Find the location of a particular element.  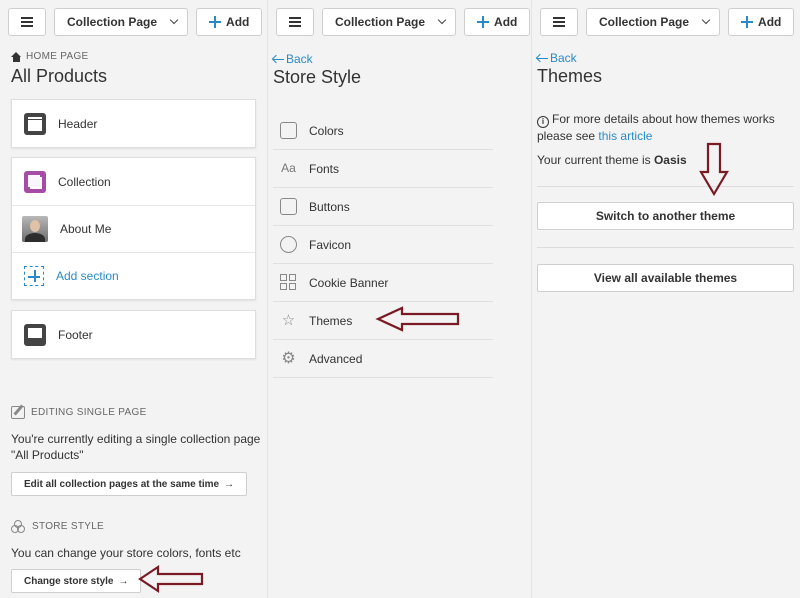

view-all-label: View all available themes is located at coordinates (665, 278).